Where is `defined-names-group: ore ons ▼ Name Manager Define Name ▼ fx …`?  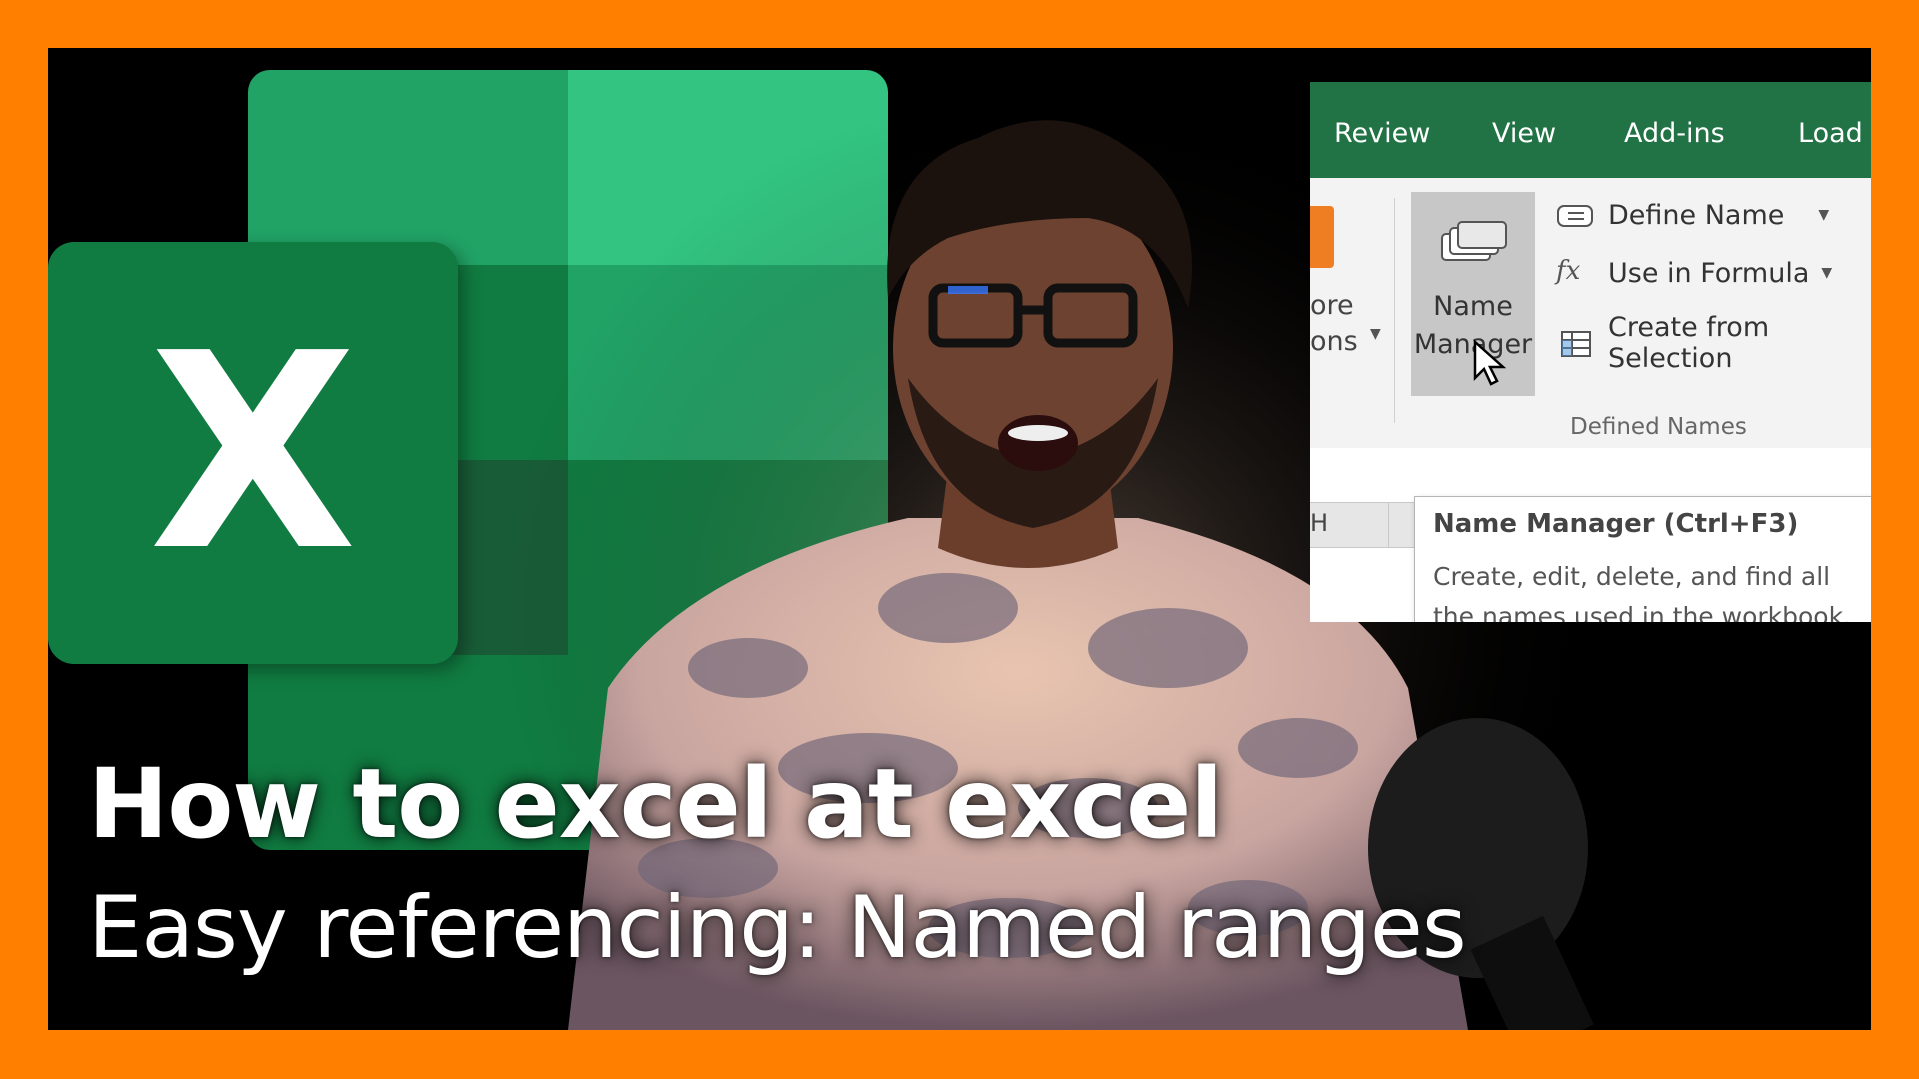
defined-names-group: ore ons ▼ Name Manager Define Name ▼ fx … is located at coordinates (1590, 313).